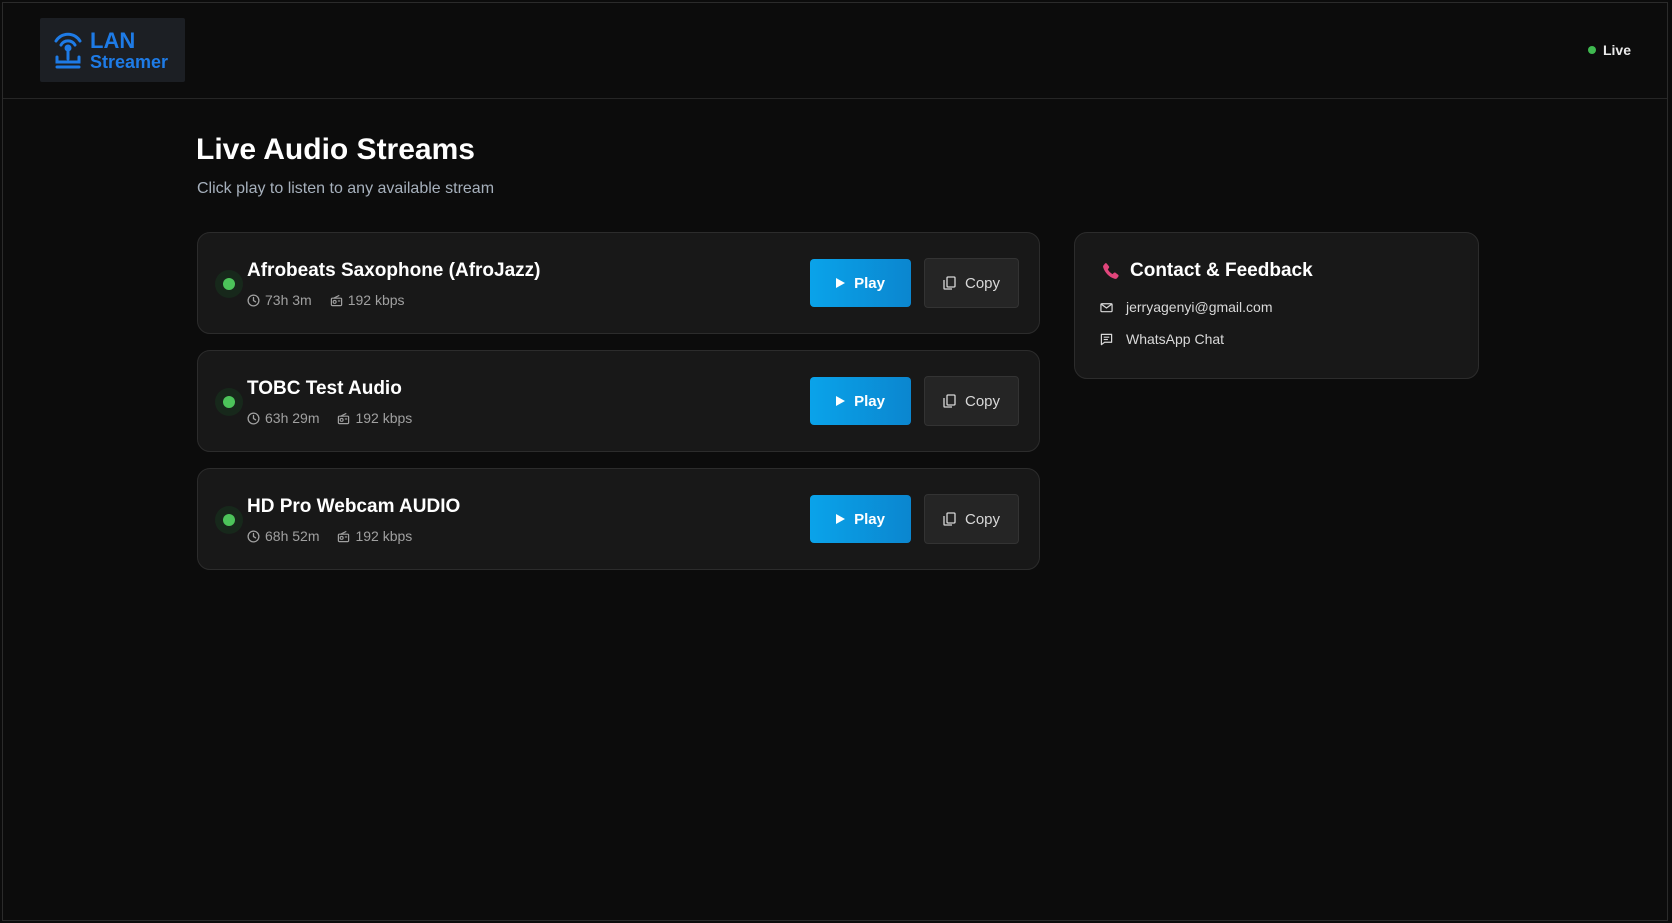 Image resolution: width=1672 pixels, height=923 pixels. Describe the element at coordinates (394, 270) in the screenshot. I see `stream-name: Afrobeats Saxophone (AfroJazz)` at that location.